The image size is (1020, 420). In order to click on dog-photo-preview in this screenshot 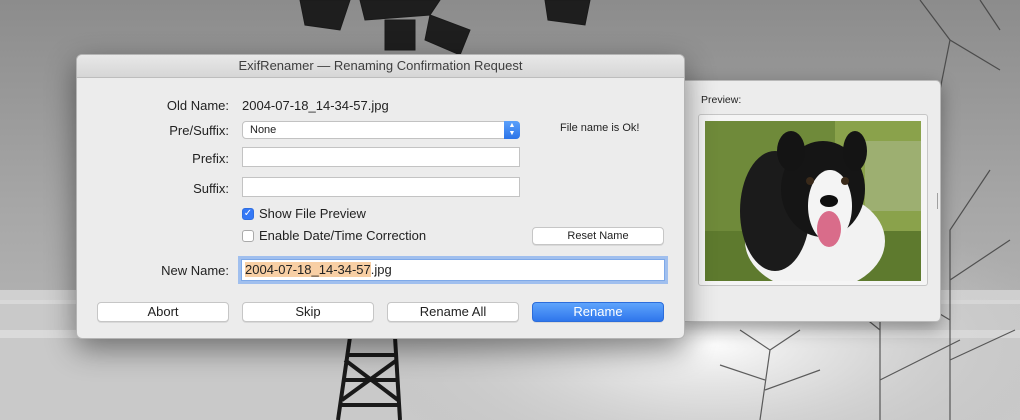, I will do `click(813, 201)`.